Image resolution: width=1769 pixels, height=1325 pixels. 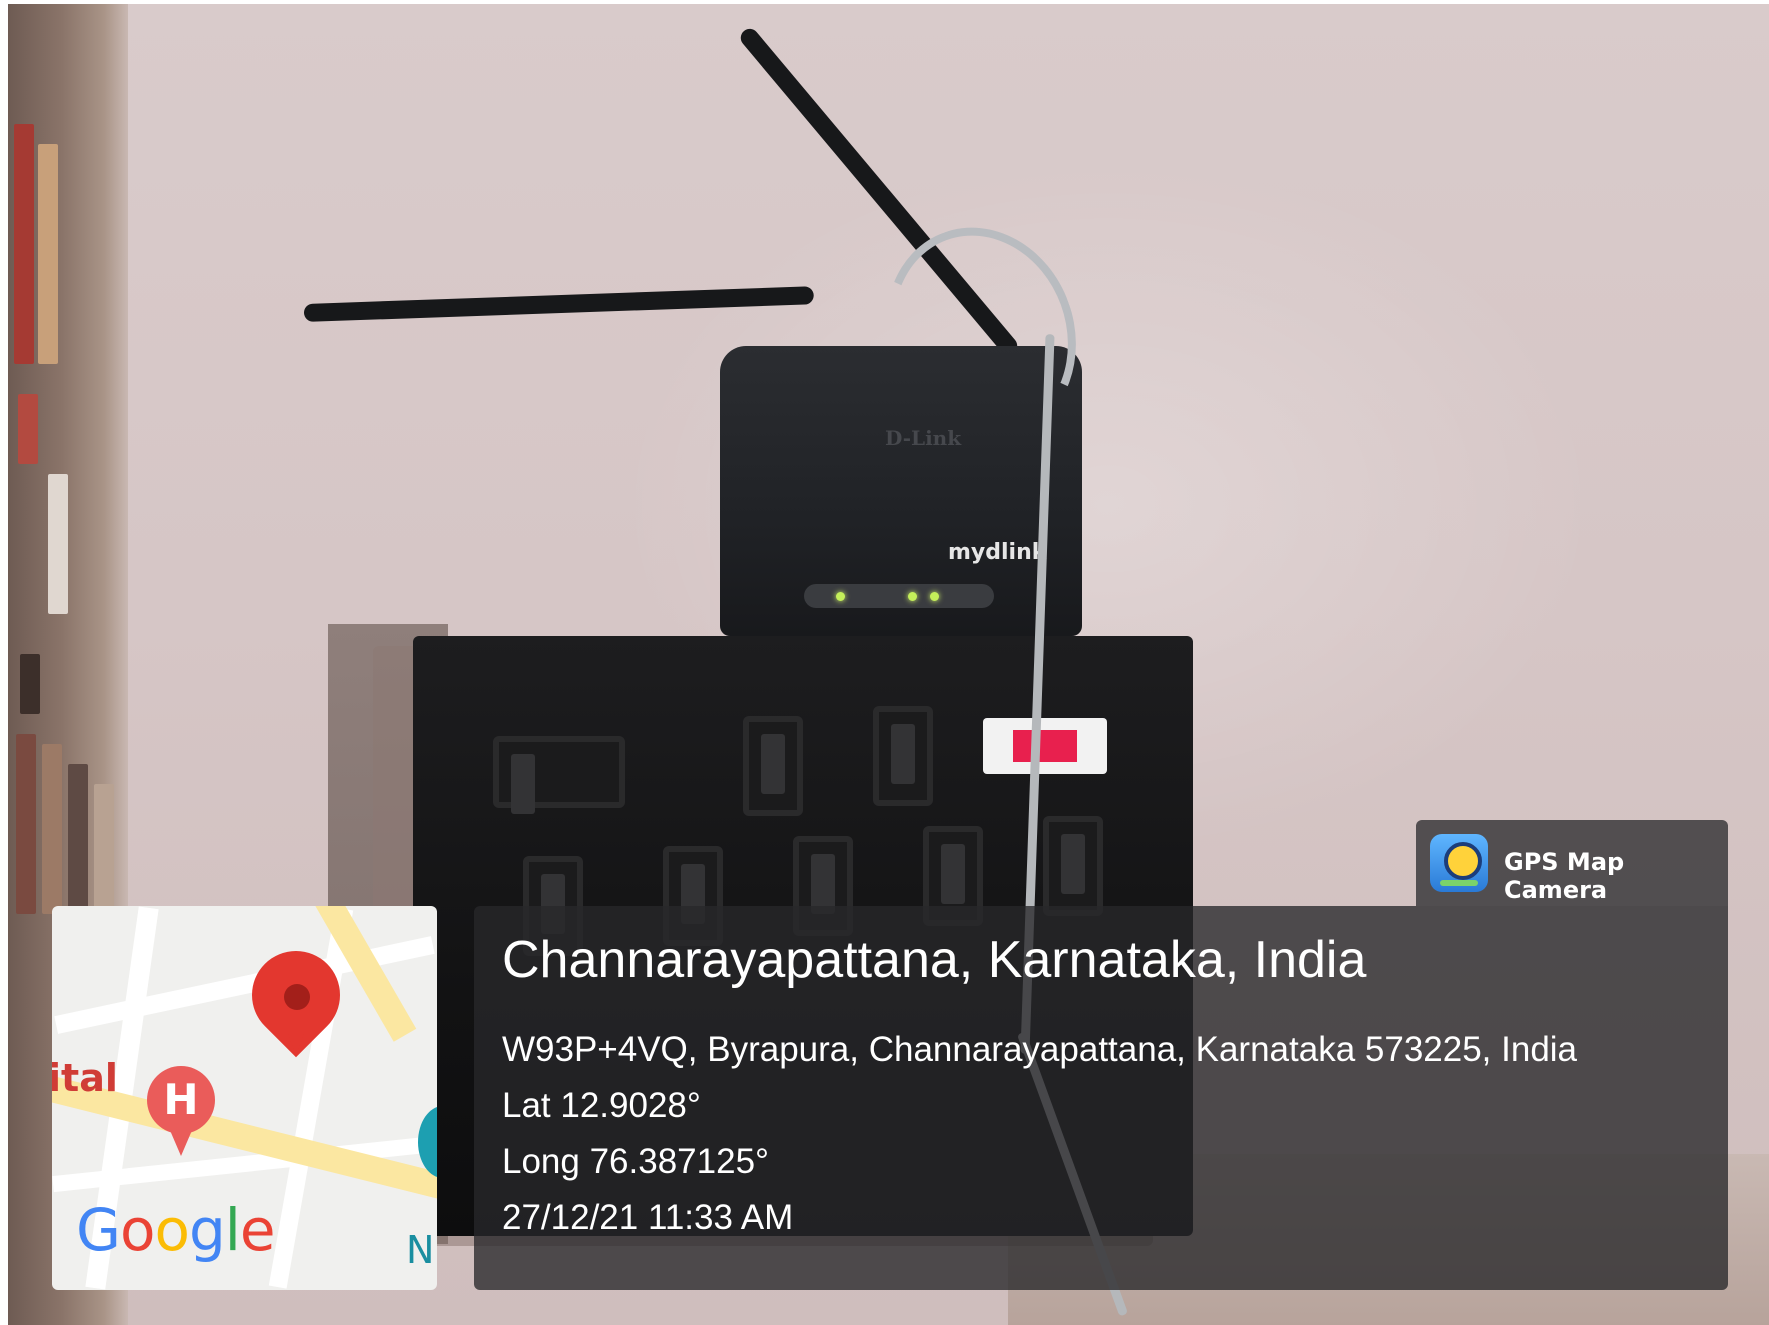 What do you see at coordinates (296, 1045) in the screenshot?
I see `location-pin-tip` at bounding box center [296, 1045].